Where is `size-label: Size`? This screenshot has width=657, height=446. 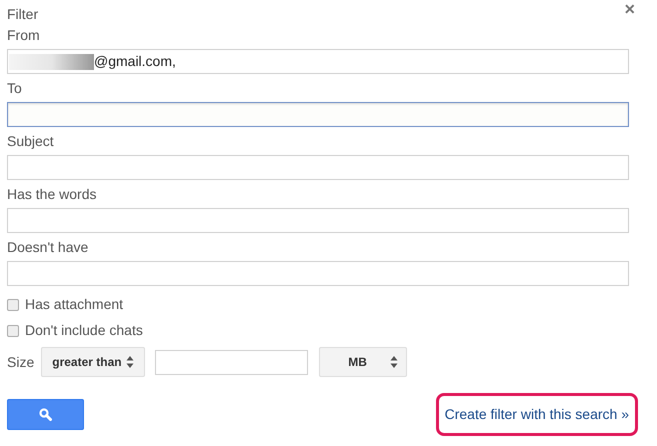 size-label: Size is located at coordinates (20, 362).